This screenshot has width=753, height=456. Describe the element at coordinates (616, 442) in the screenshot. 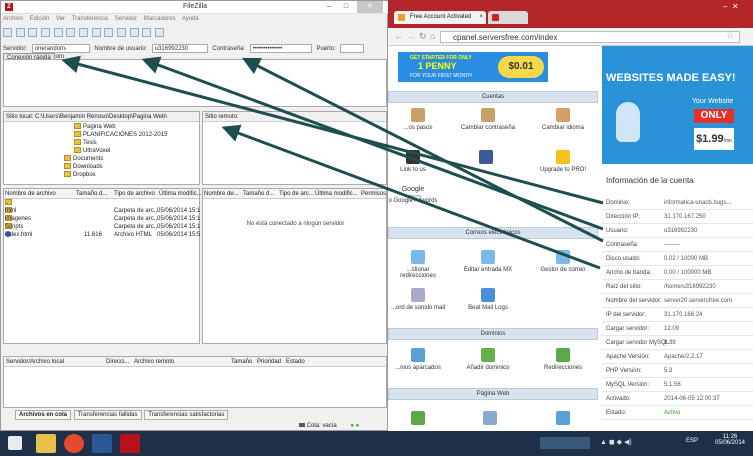

I see `tray-icons: ▲ ◼ ◆ ◀)` at that location.